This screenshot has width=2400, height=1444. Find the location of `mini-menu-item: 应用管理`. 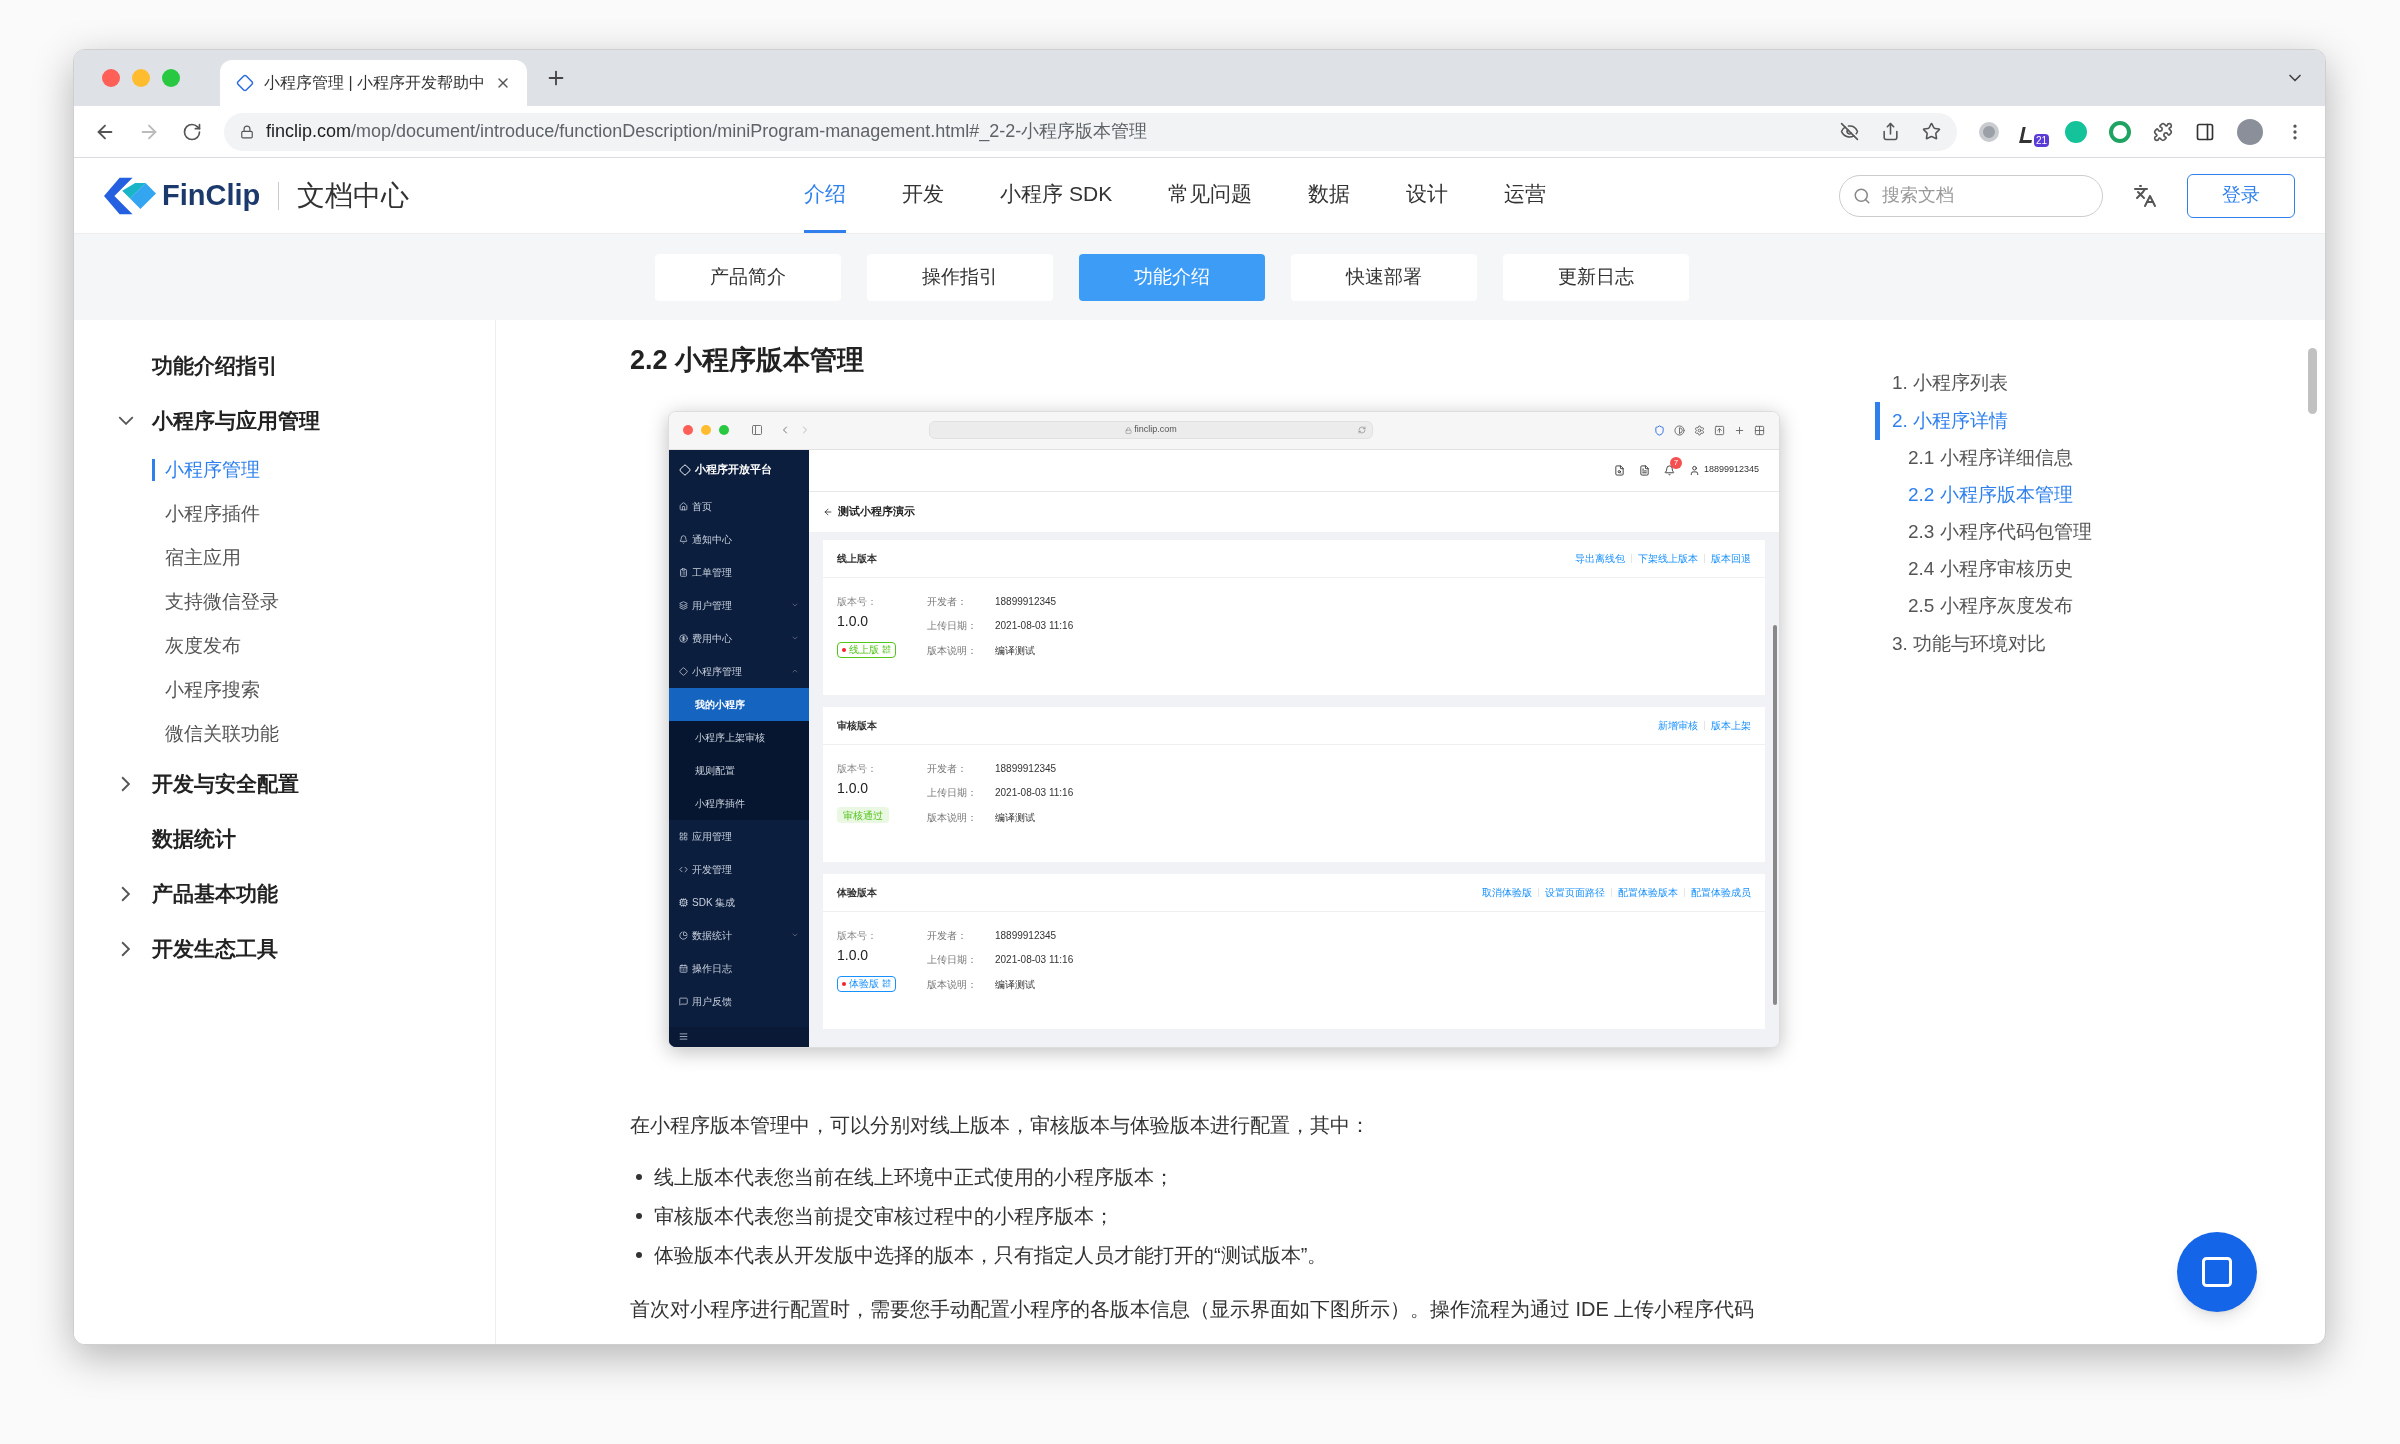

mini-menu-item: 应用管理 is located at coordinates (739, 836).